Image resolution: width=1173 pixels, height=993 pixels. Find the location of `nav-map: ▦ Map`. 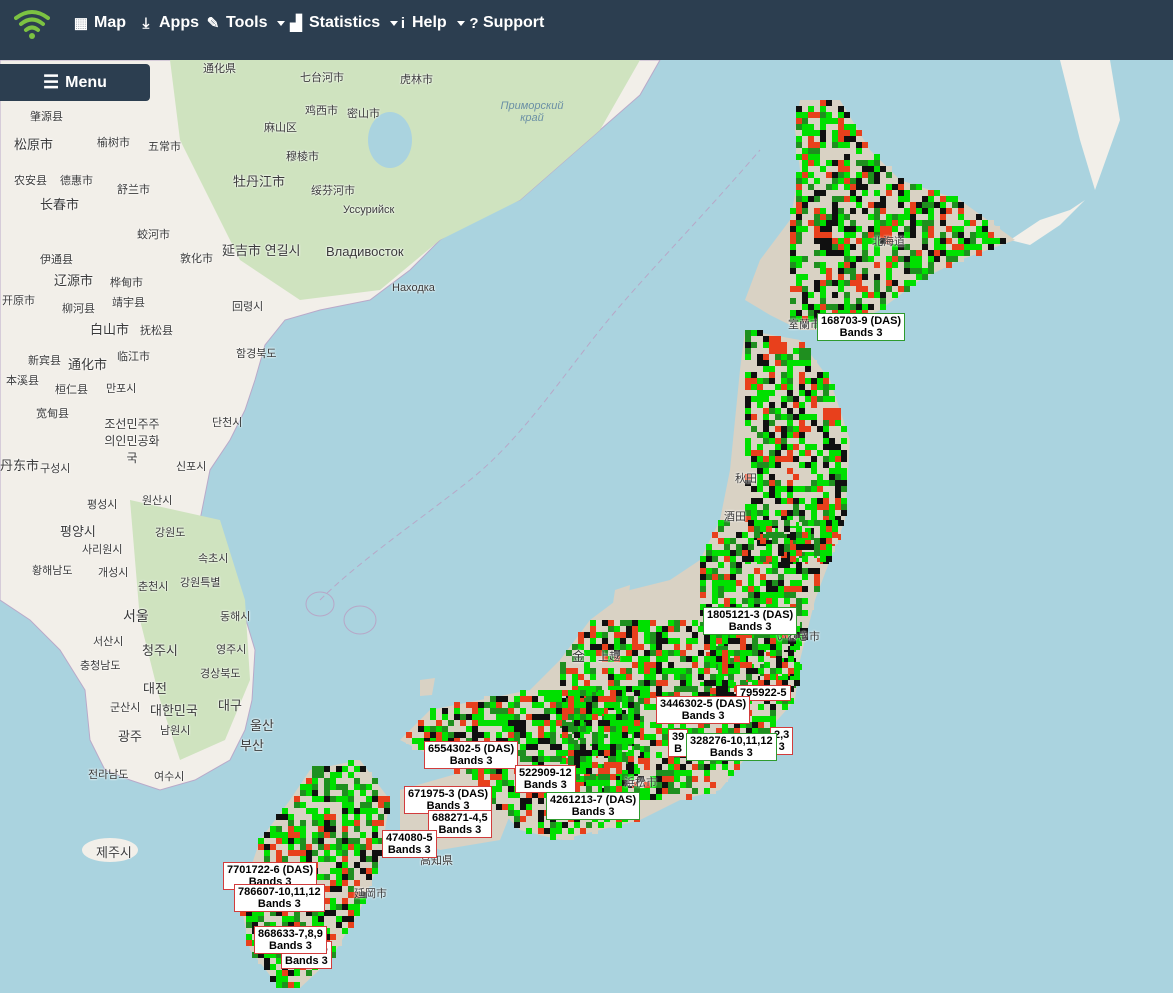

nav-map: ▦ Map is located at coordinates (99, 23).